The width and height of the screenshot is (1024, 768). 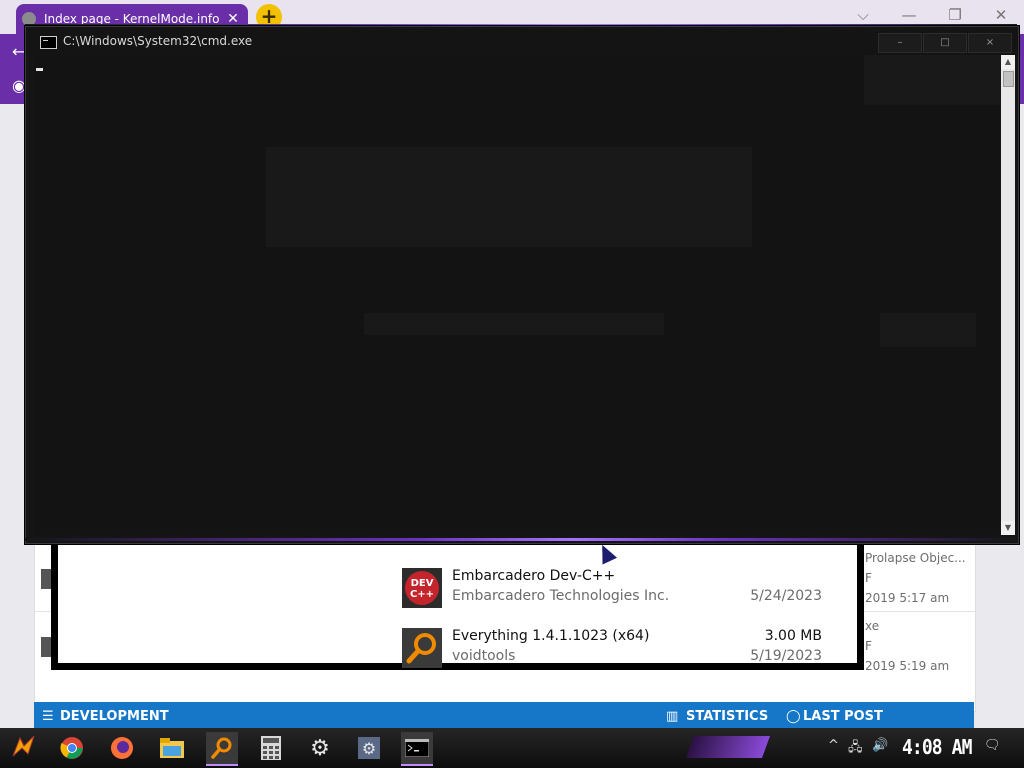 What do you see at coordinates (907, 666) in the screenshot?
I see `last-post-date: 2019 5:19 am` at bounding box center [907, 666].